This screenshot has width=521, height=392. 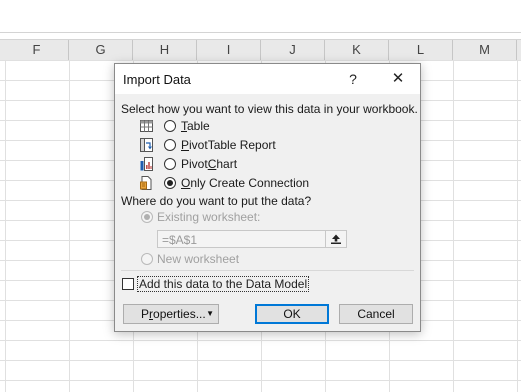 What do you see at coordinates (198, 259) in the screenshot?
I see `new-worksheet-label: New worksheet` at bounding box center [198, 259].